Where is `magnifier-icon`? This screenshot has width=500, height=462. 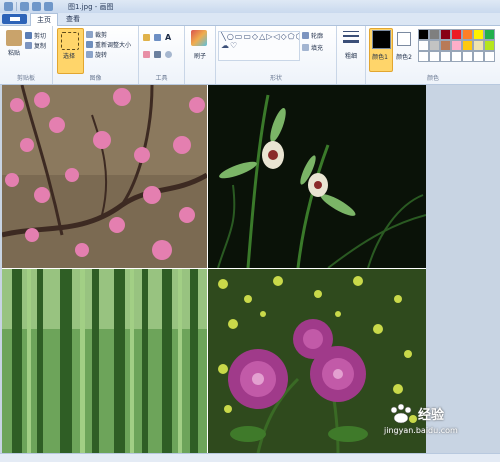
magnifier-icon is located at coordinates (168, 54).